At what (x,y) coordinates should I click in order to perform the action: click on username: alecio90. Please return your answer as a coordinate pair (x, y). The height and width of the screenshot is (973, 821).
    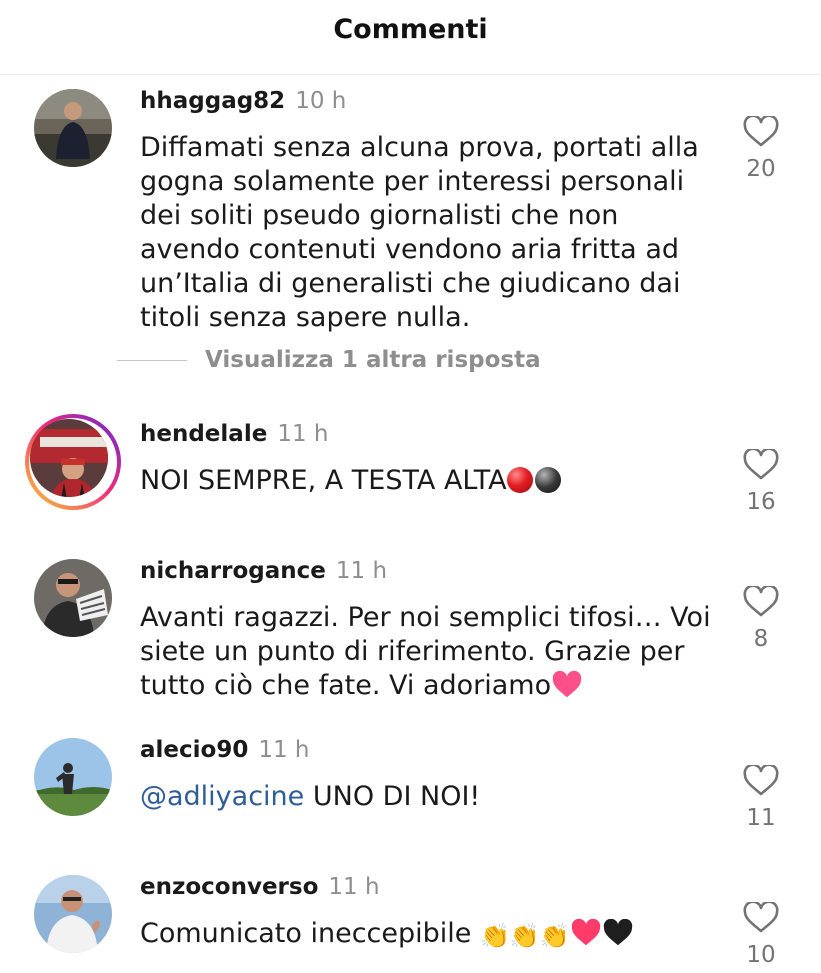
    Looking at the image, I should click on (194, 750).